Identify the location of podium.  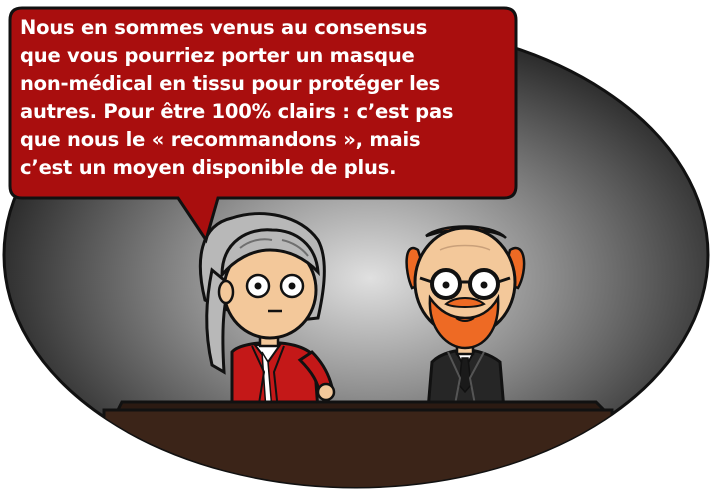
(358, 443).